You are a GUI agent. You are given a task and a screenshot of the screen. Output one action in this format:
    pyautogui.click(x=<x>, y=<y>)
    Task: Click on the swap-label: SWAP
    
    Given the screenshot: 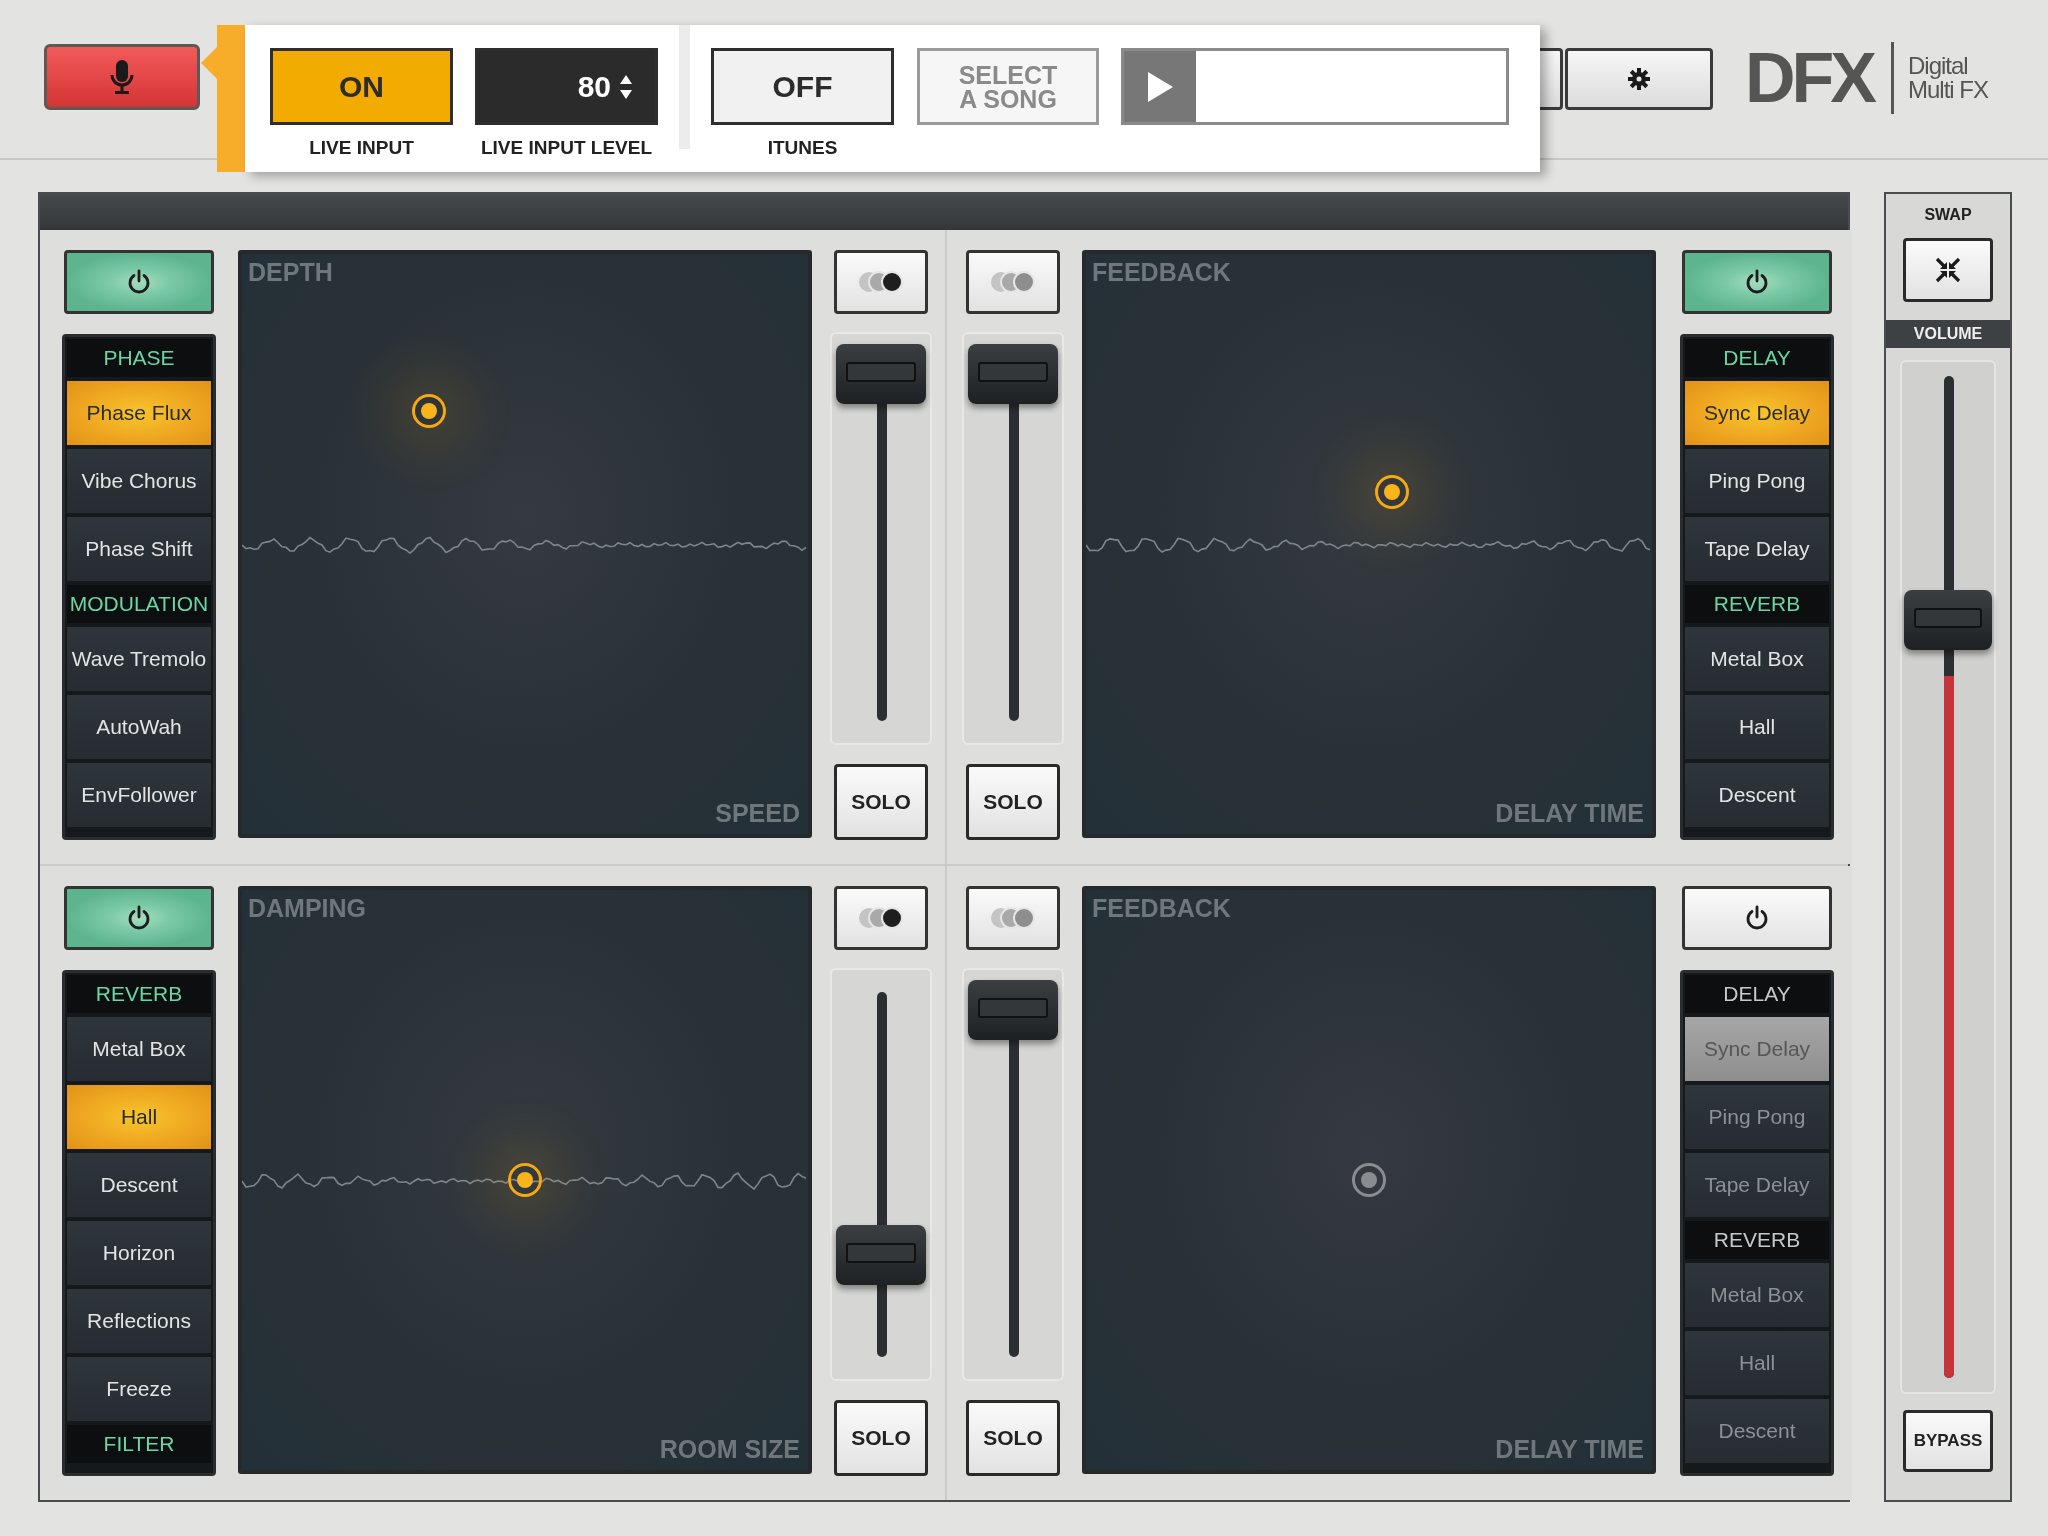 What is the action you would take?
    pyautogui.click(x=1948, y=215)
    